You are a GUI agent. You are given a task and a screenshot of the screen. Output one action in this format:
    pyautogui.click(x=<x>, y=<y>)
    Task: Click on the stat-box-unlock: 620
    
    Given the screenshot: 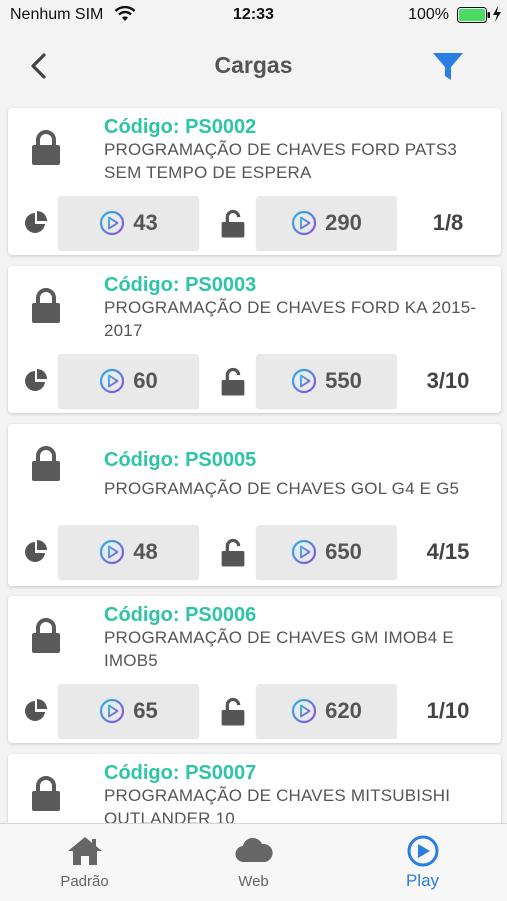 What is the action you would take?
    pyautogui.click(x=326, y=711)
    